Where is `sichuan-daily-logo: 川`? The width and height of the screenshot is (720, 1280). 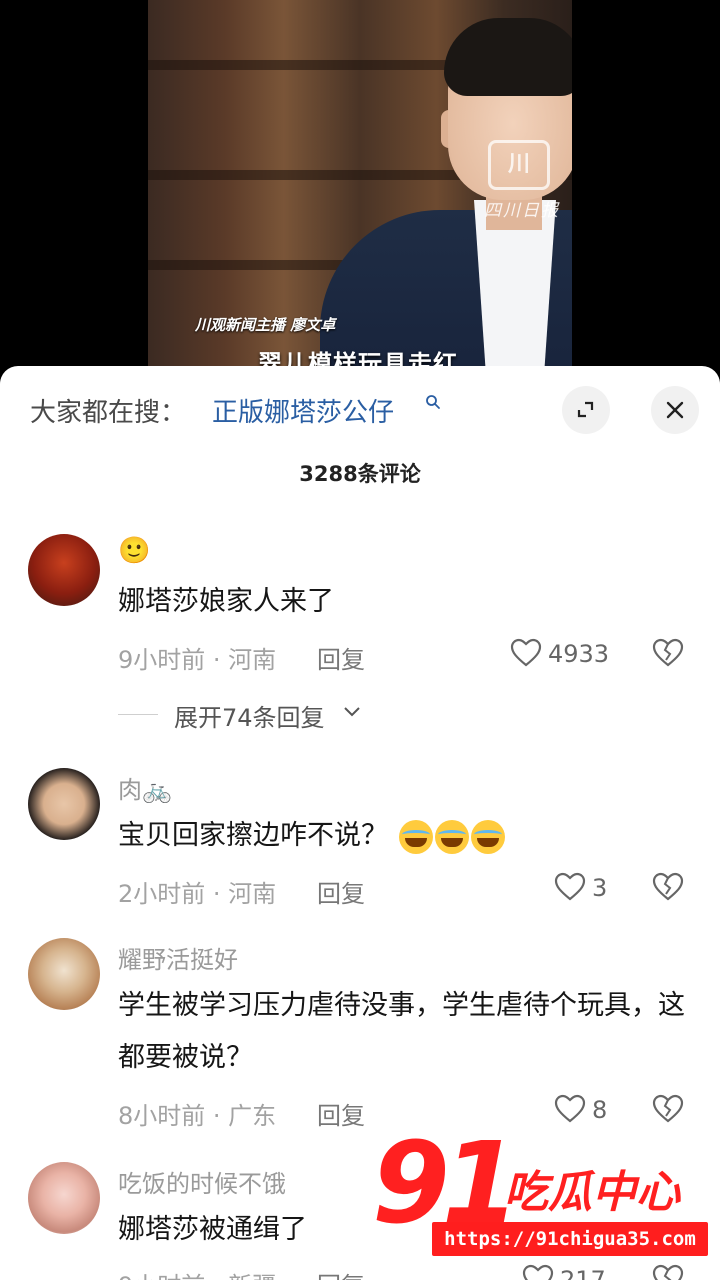
sichuan-daily-logo: 川 is located at coordinates (519, 165).